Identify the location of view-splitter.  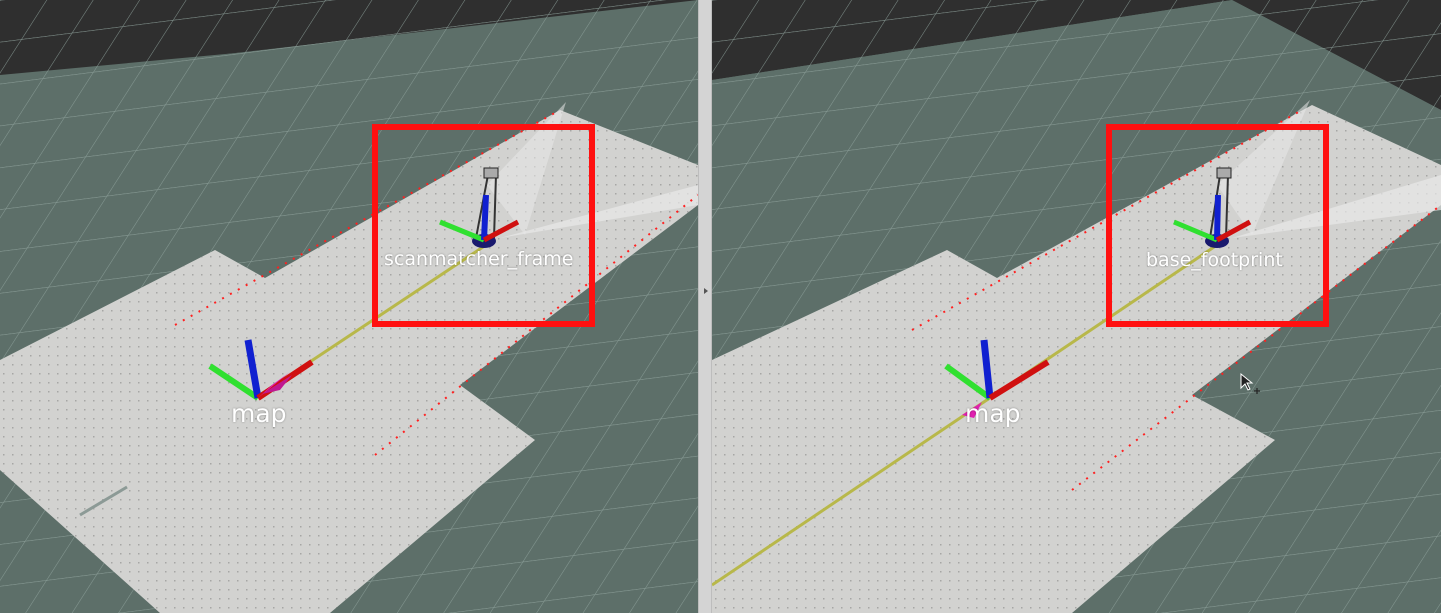
(705, 306).